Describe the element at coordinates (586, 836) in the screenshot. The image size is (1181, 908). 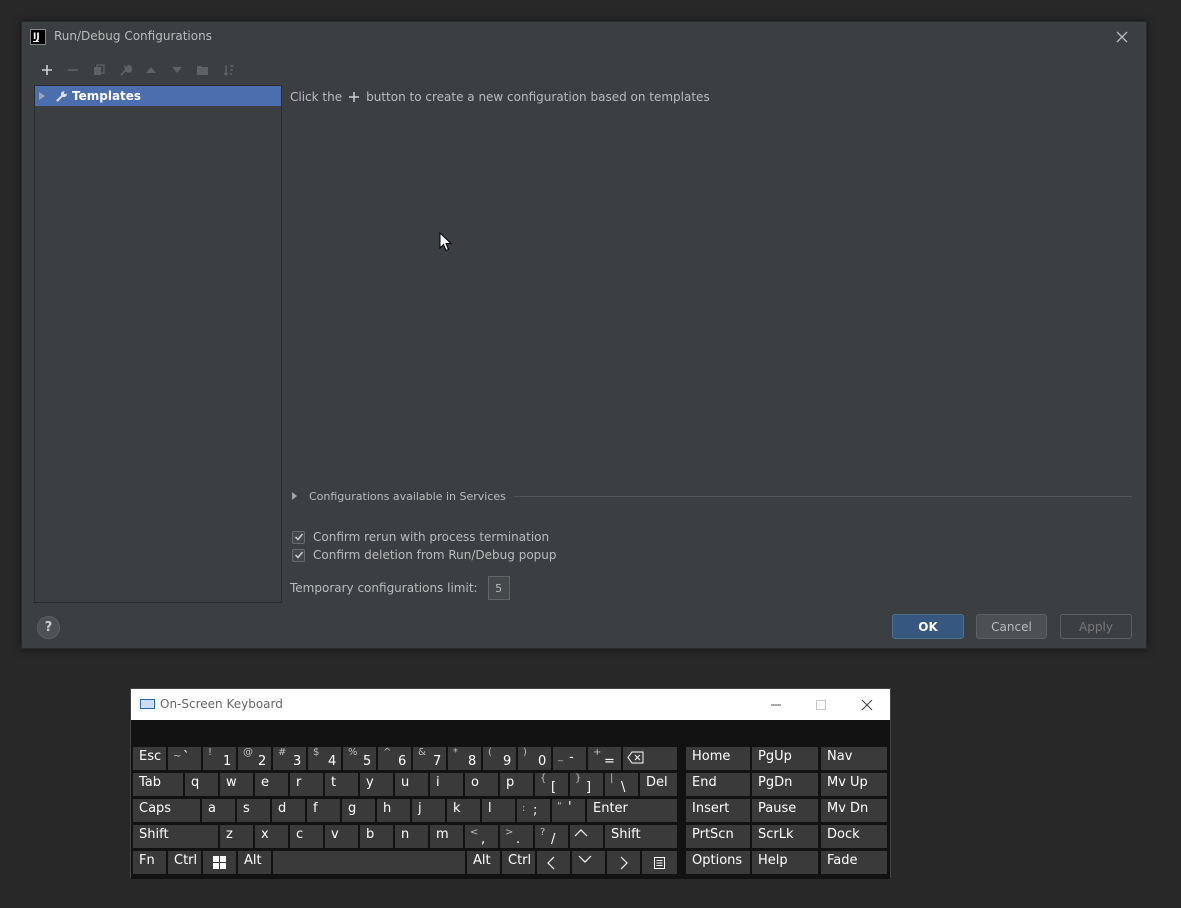
I see `key-up-arrow` at that location.